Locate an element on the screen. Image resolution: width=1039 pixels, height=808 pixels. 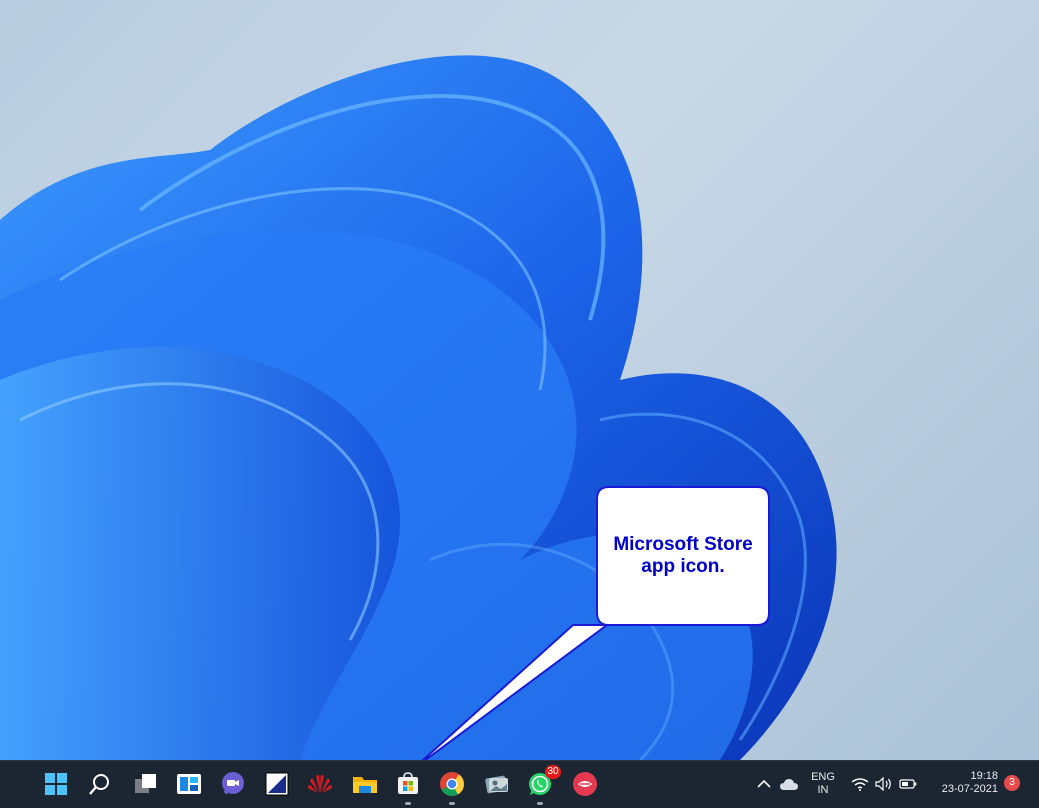
red-app-button is located at coordinates (585, 784).